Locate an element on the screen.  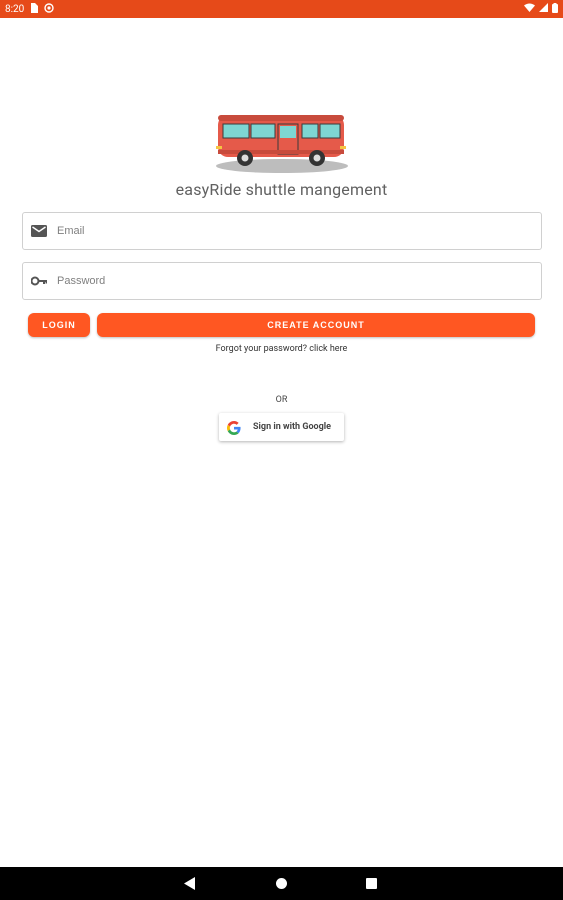
google-sign-in-button: Sign in with Google is located at coordinates (281, 427).